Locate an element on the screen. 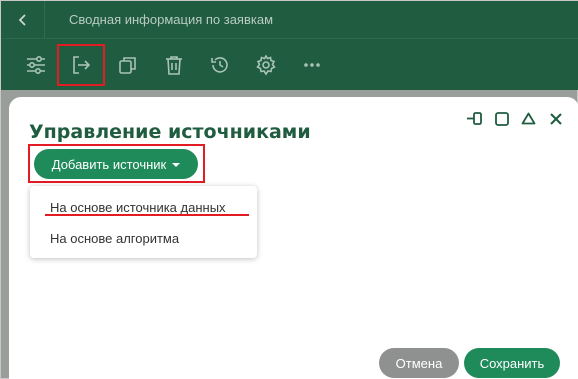  square-icon is located at coordinates (501, 118).